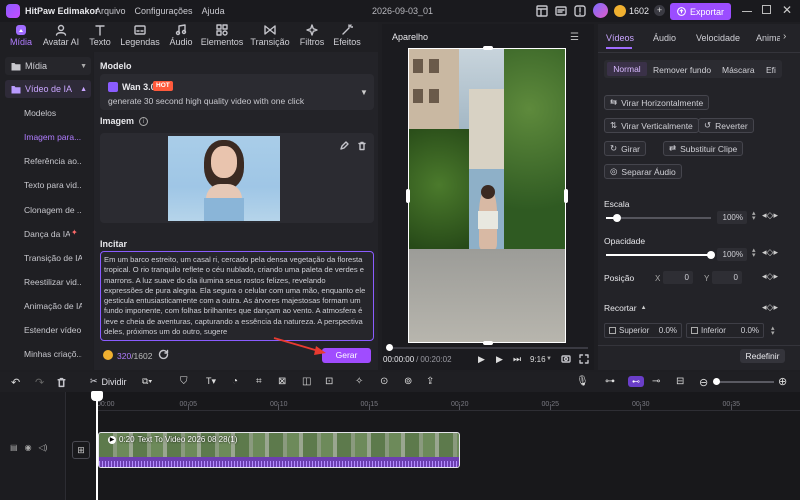 The width and height of the screenshot is (800, 500). Describe the element at coordinates (738, 70) in the screenshot. I see `subtab-mascara: Máscara` at that location.